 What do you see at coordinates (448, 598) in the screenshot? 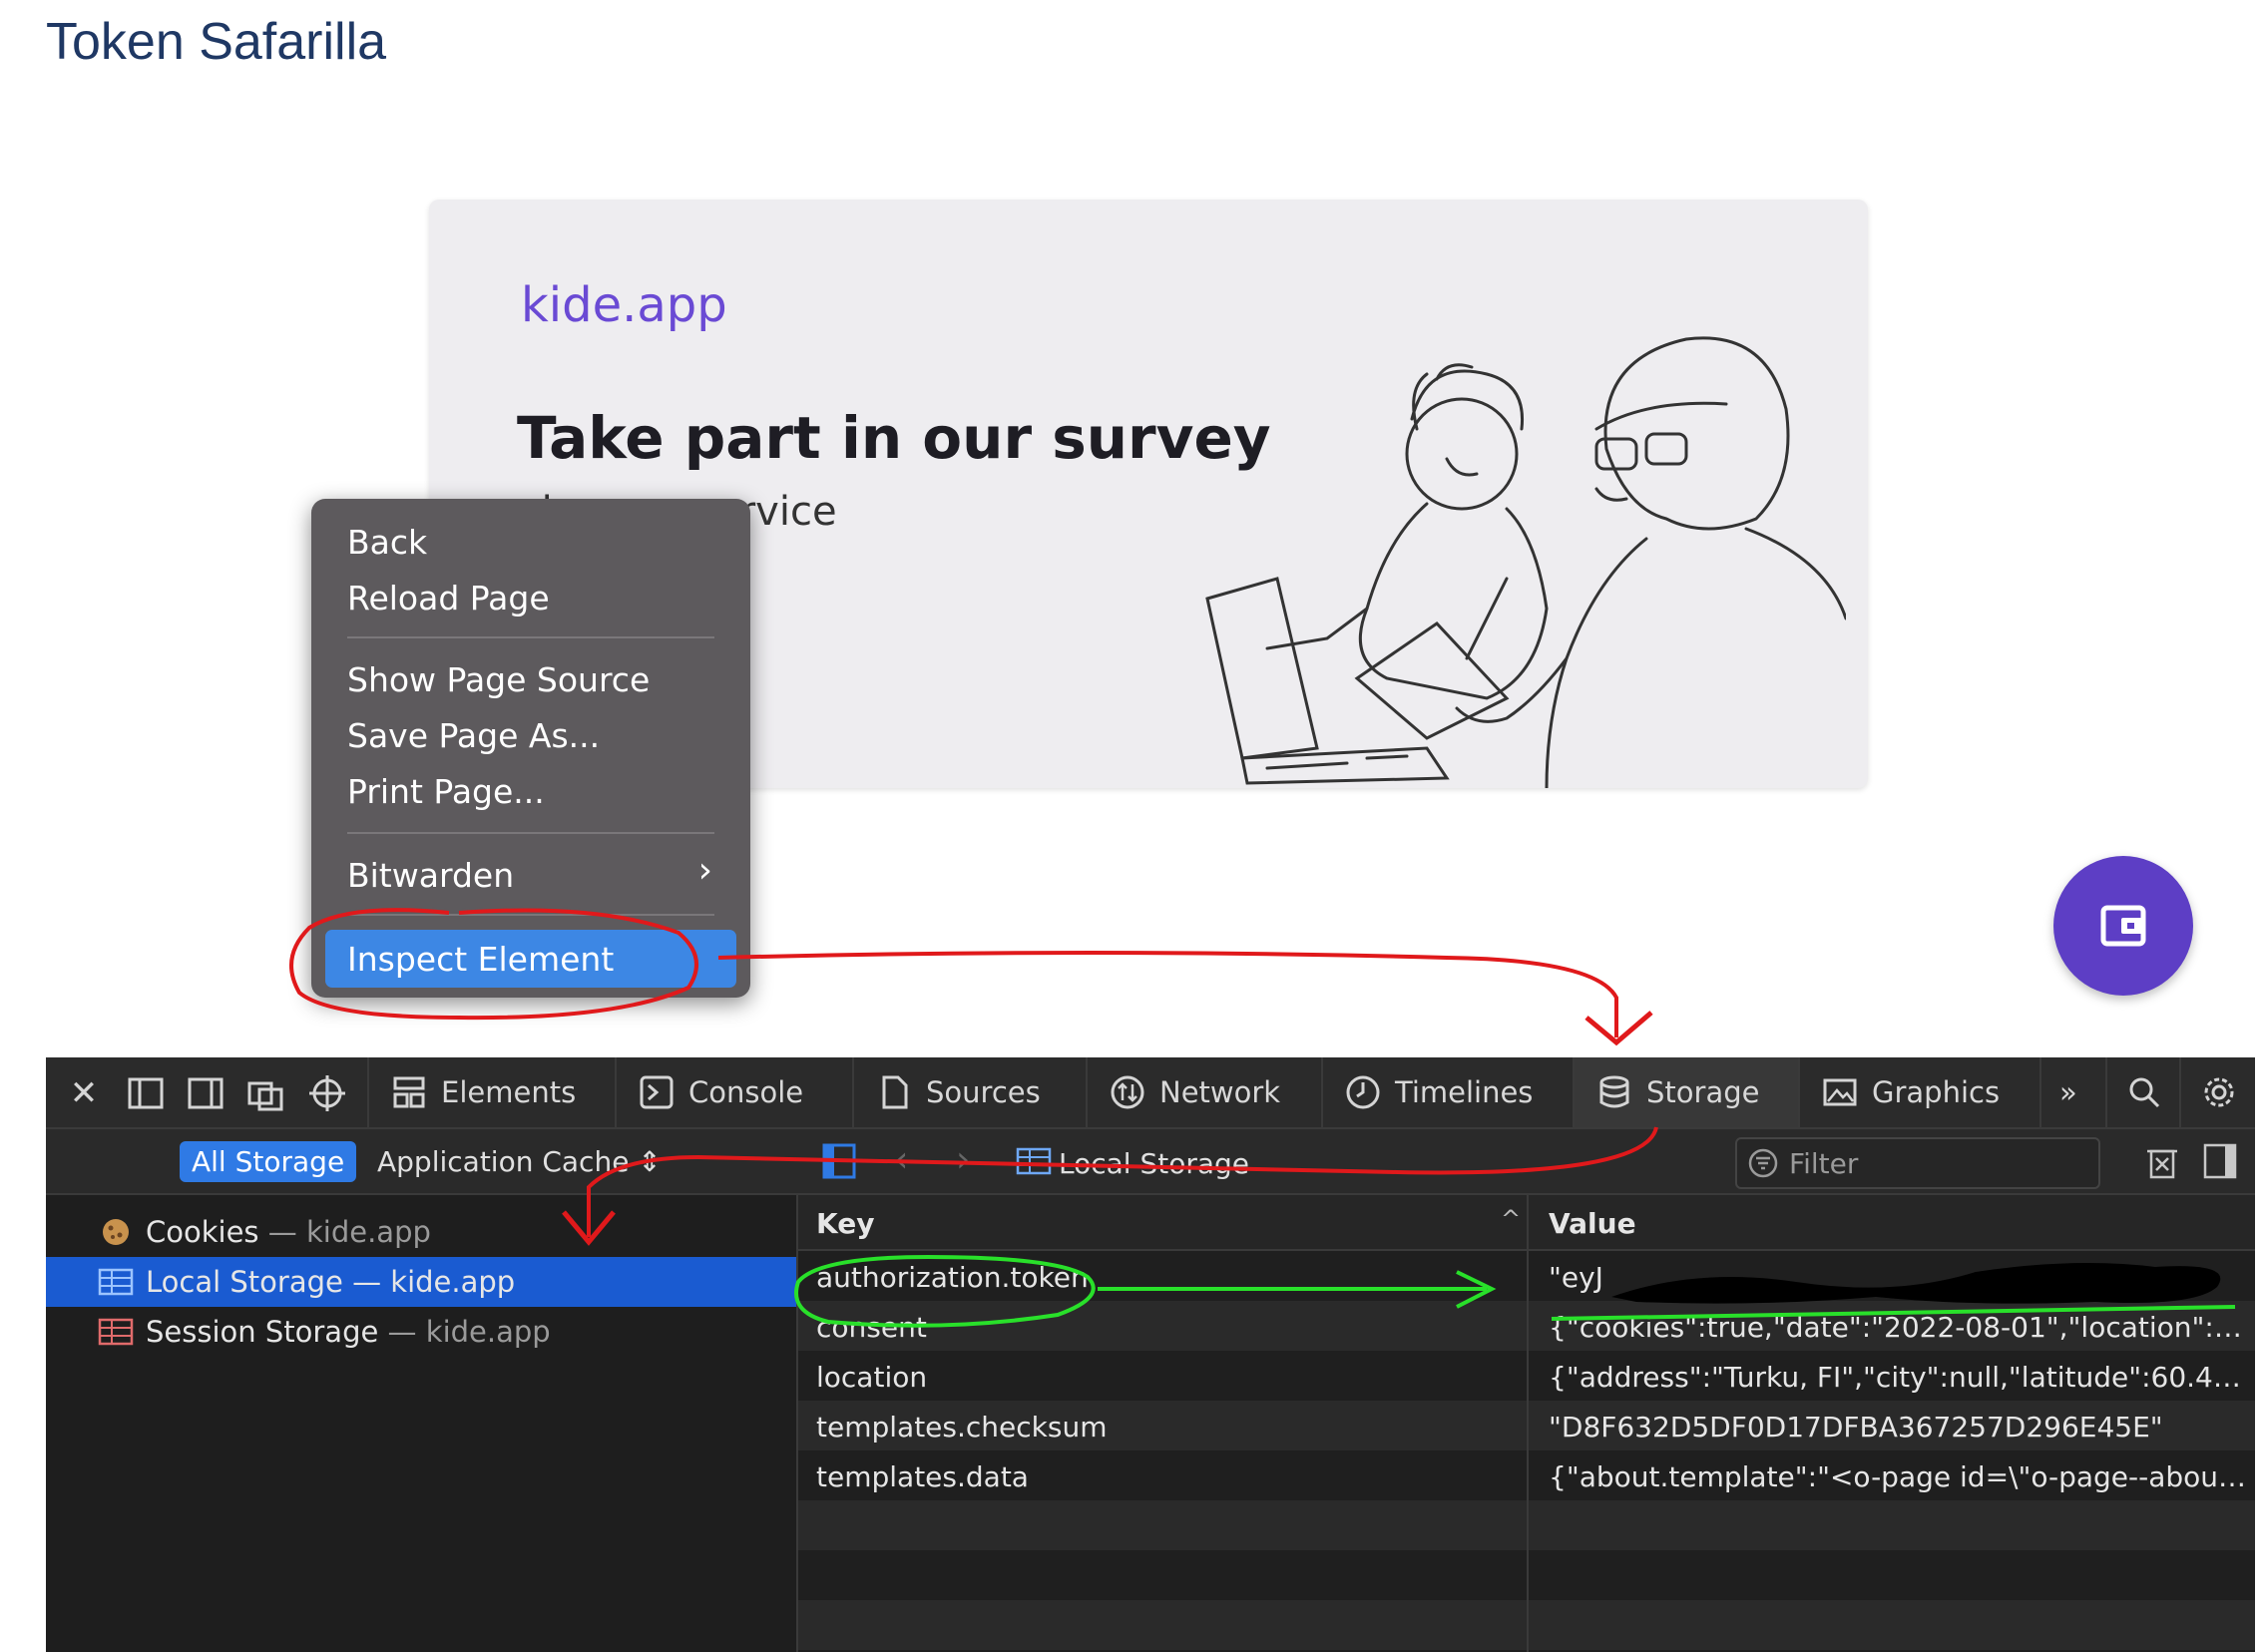
I see `menu-item-reload-page: Reload Page` at bounding box center [448, 598].